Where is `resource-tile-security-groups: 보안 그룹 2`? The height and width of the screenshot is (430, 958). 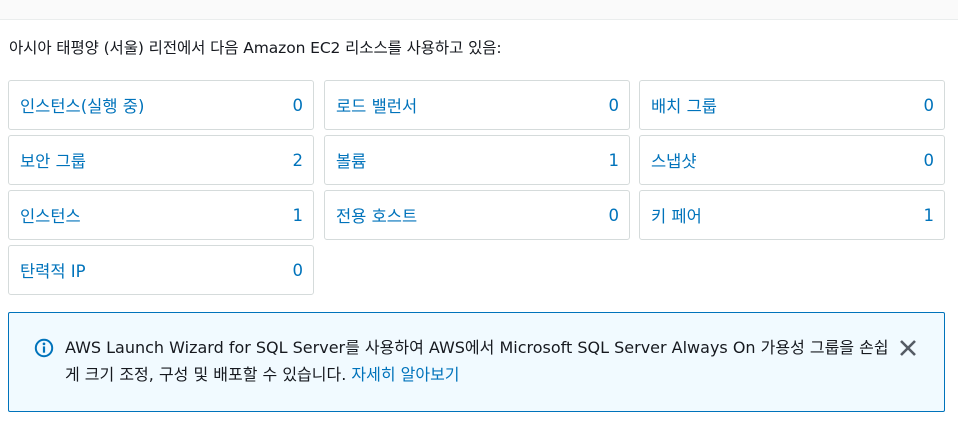
resource-tile-security-groups: 보안 그룹 2 is located at coordinates (161, 160).